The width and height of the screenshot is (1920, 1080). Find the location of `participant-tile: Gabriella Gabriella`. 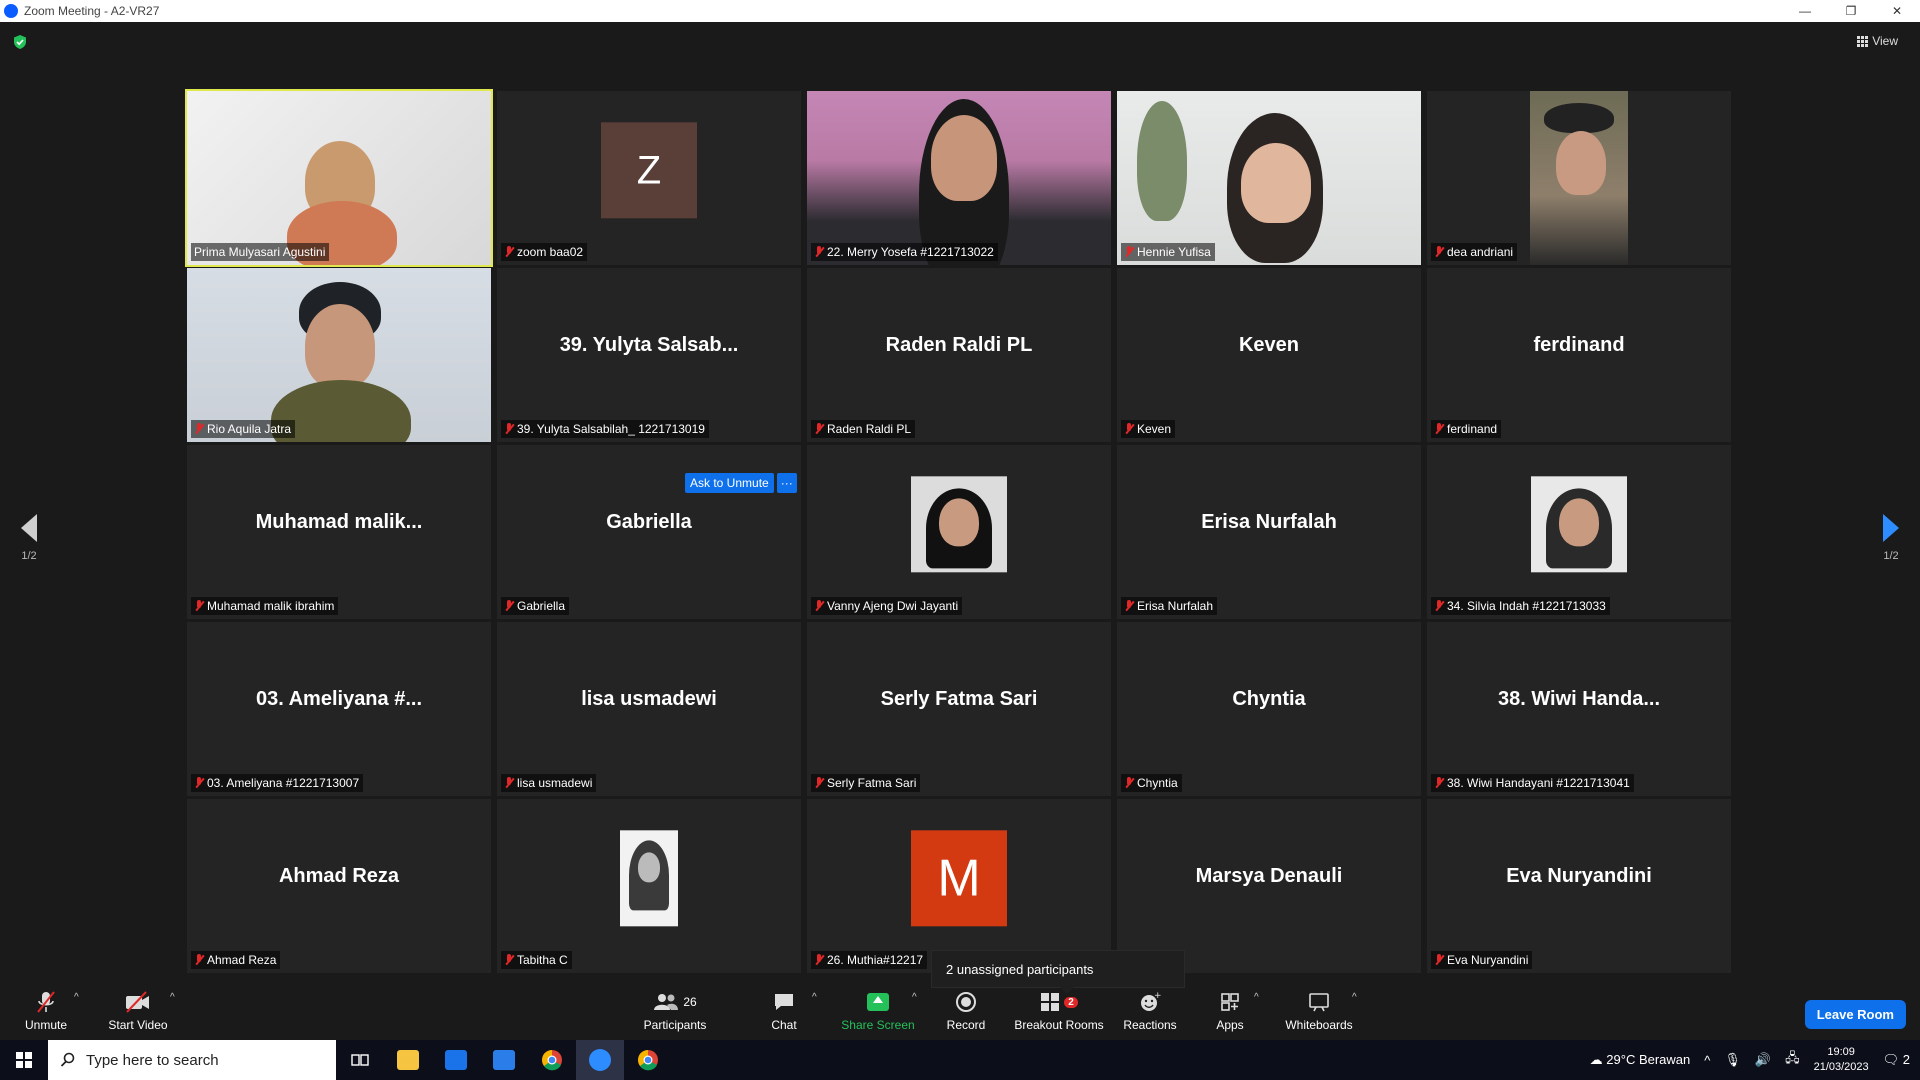

participant-tile: Gabriella Gabriella is located at coordinates (649, 532).